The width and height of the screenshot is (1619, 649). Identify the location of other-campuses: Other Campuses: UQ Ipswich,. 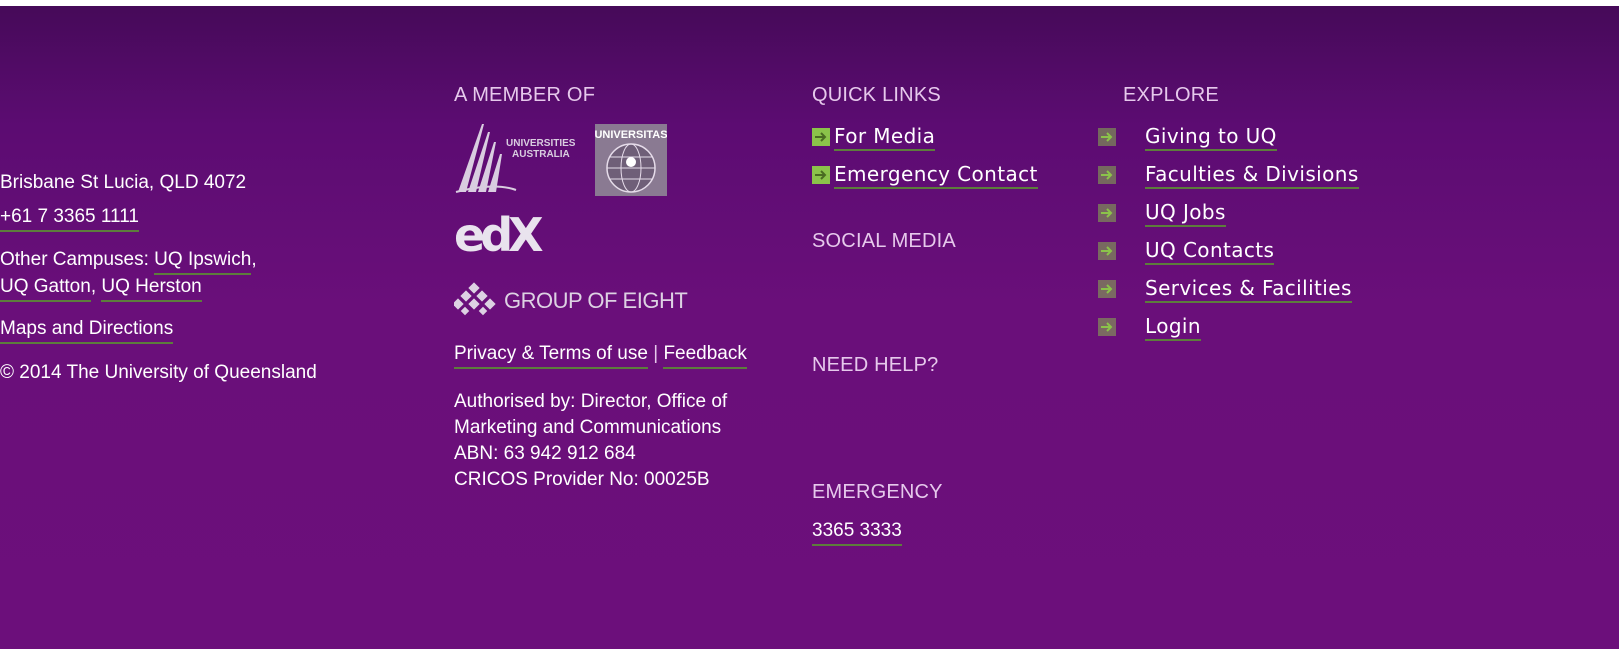
(128, 262).